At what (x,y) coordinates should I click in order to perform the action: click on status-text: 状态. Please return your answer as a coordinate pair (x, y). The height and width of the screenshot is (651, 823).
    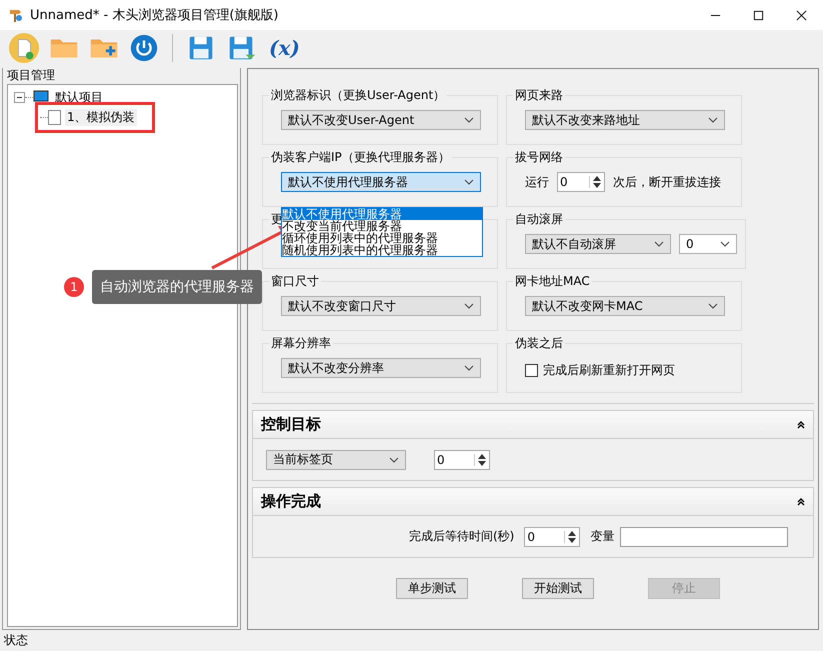
    Looking at the image, I should click on (16, 640).